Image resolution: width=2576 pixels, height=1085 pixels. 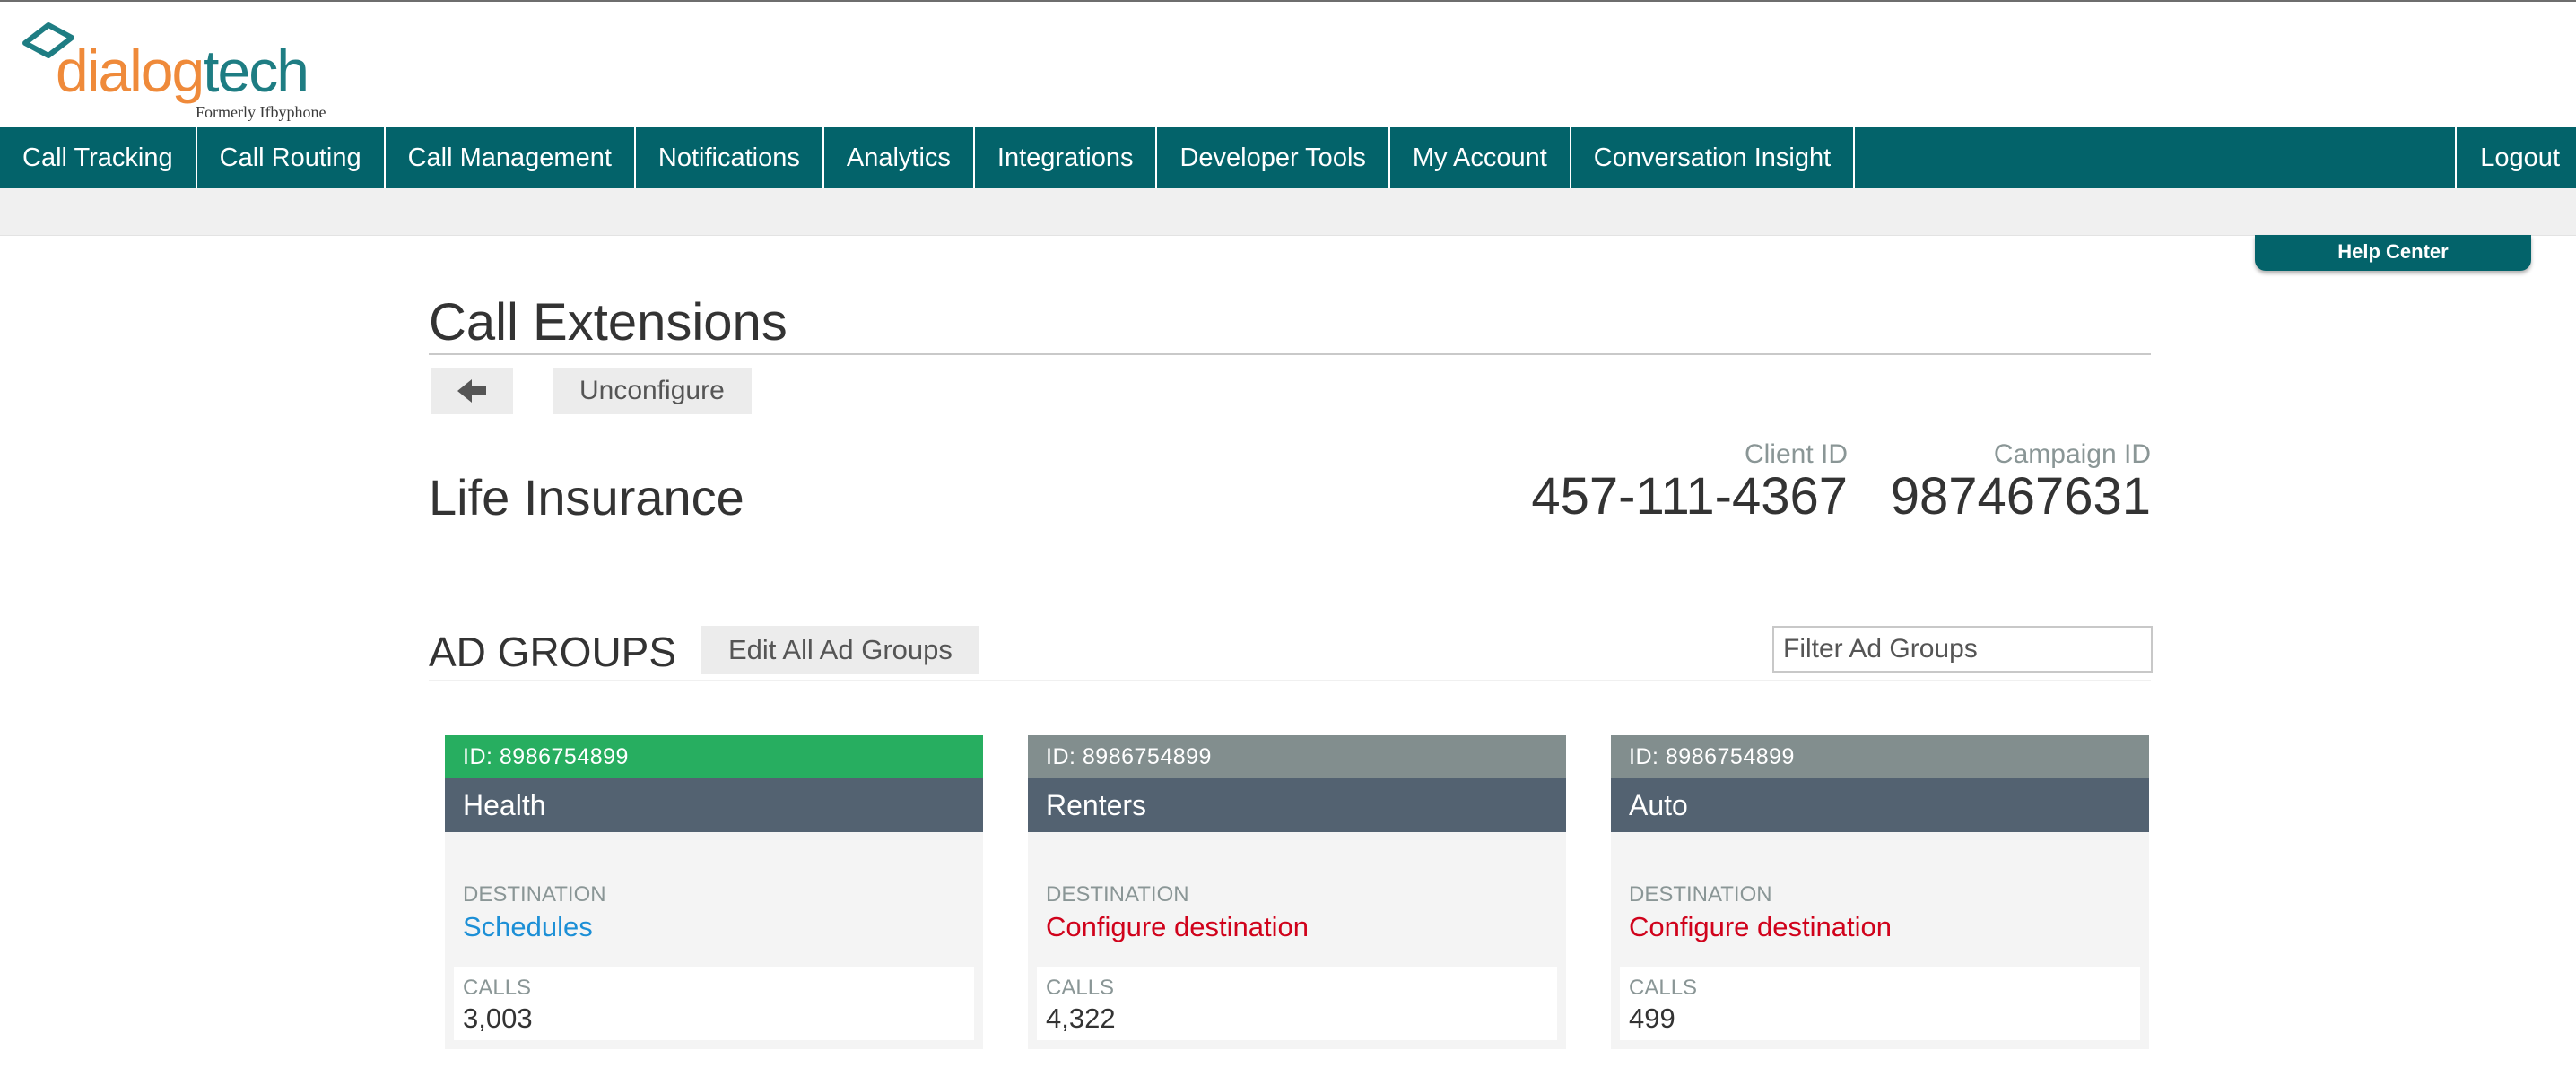 I want to click on calls-value: 3,003, so click(x=498, y=1019).